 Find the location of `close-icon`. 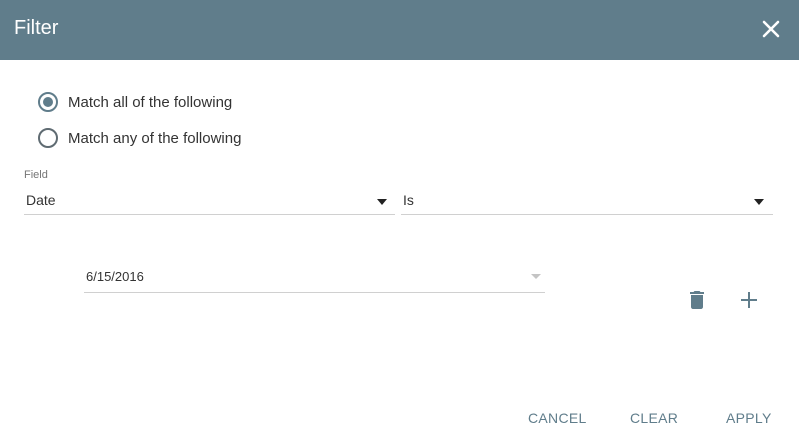

close-icon is located at coordinates (771, 29).